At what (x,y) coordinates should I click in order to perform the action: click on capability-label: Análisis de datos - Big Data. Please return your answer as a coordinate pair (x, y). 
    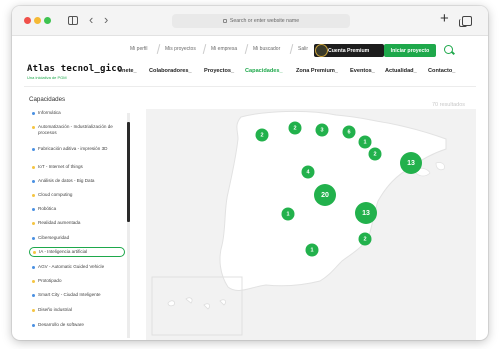
    Looking at the image, I should click on (66, 180).